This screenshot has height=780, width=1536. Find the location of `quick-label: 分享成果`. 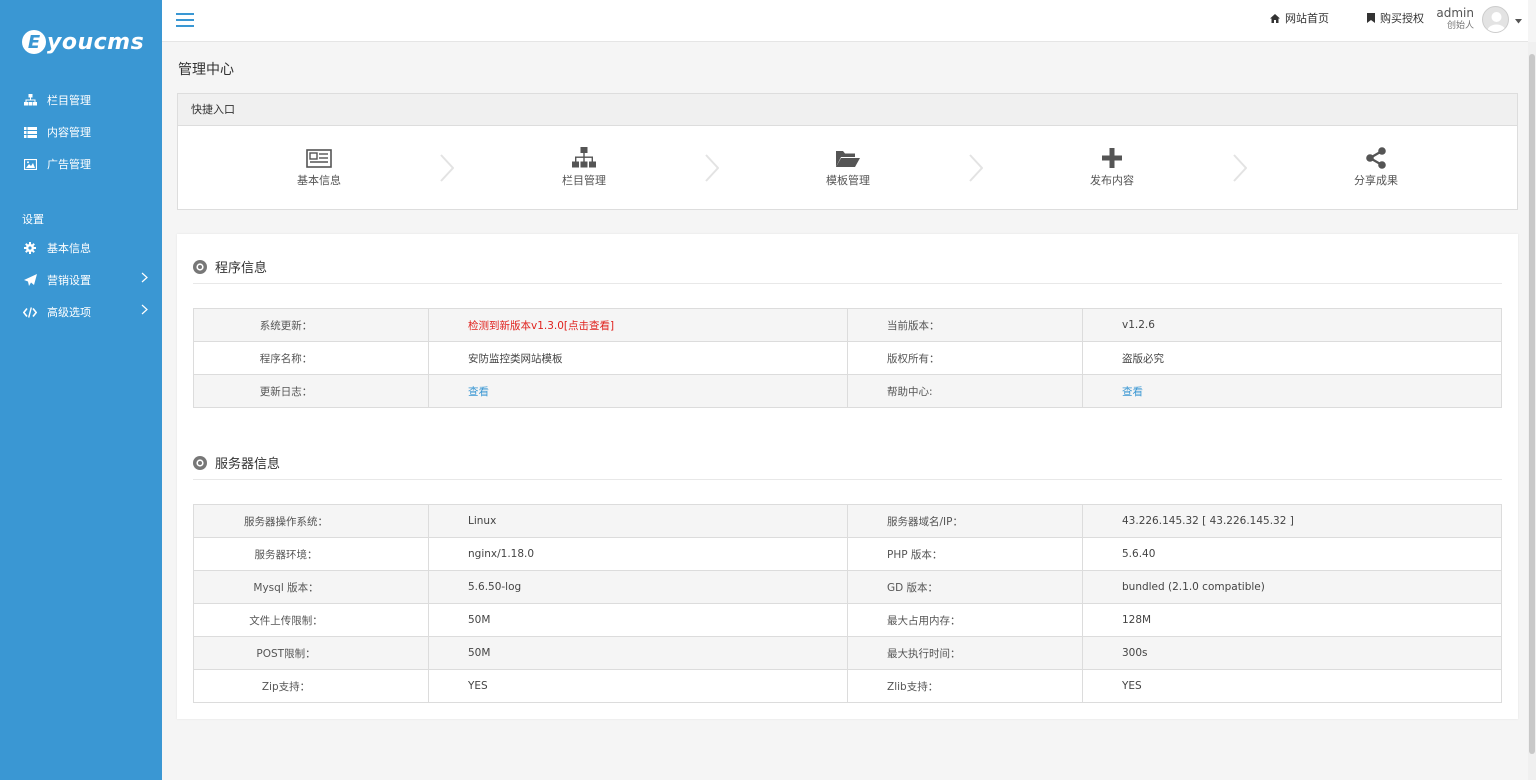

quick-label: 分享成果 is located at coordinates (1376, 180).